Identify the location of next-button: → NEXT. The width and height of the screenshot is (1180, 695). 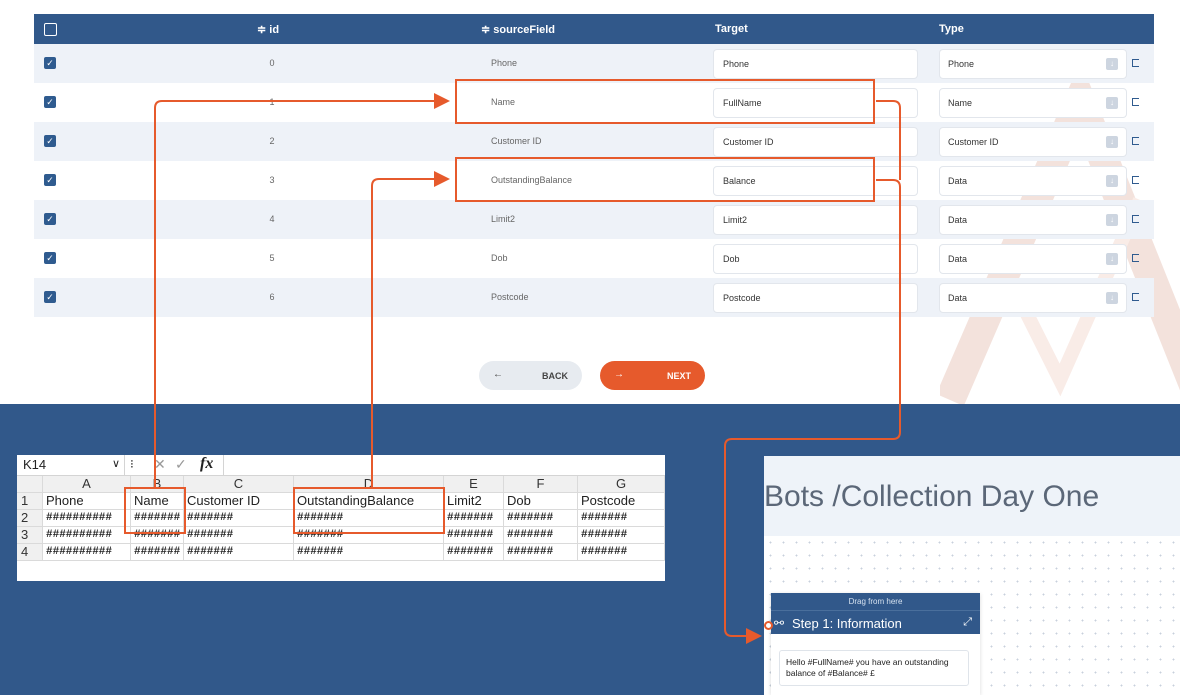
(652, 375).